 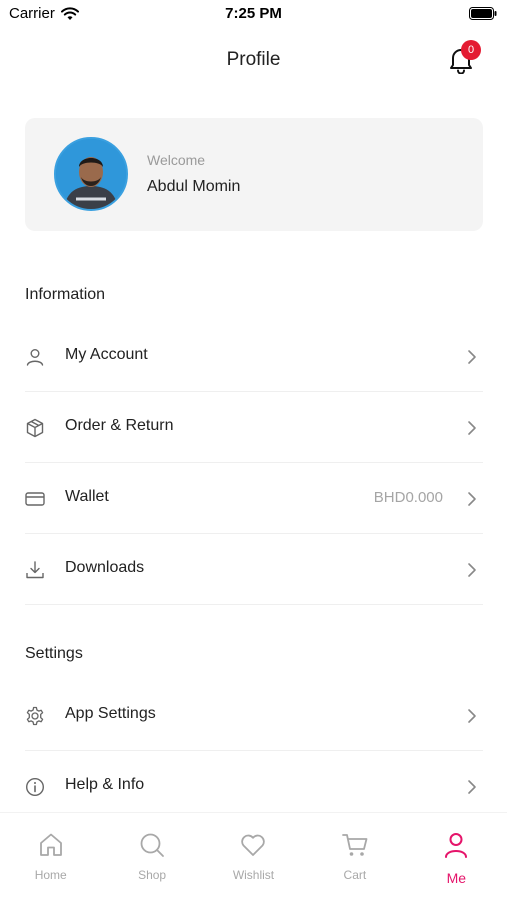 I want to click on menu-item-label: Order & Return, so click(x=119, y=425).